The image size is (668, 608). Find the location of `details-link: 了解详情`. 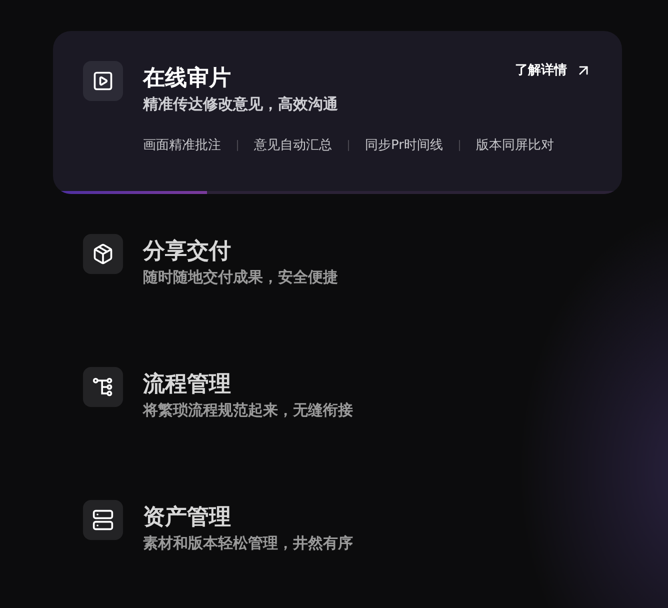

details-link: 了解详情 is located at coordinates (553, 70).